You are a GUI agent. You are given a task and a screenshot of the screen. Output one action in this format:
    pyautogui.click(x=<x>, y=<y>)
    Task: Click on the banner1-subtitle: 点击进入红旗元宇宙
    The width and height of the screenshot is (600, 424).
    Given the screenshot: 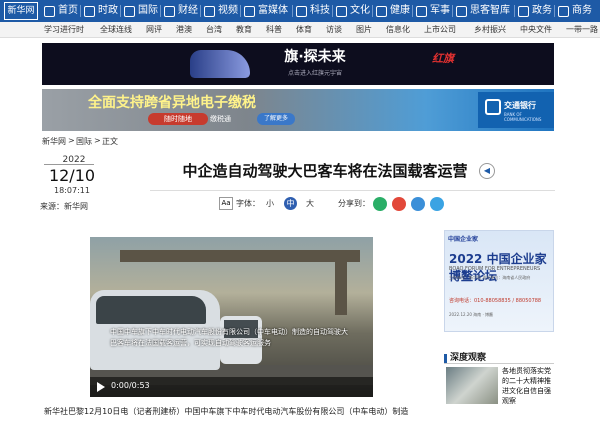 What is the action you would take?
    pyautogui.click(x=314, y=73)
    